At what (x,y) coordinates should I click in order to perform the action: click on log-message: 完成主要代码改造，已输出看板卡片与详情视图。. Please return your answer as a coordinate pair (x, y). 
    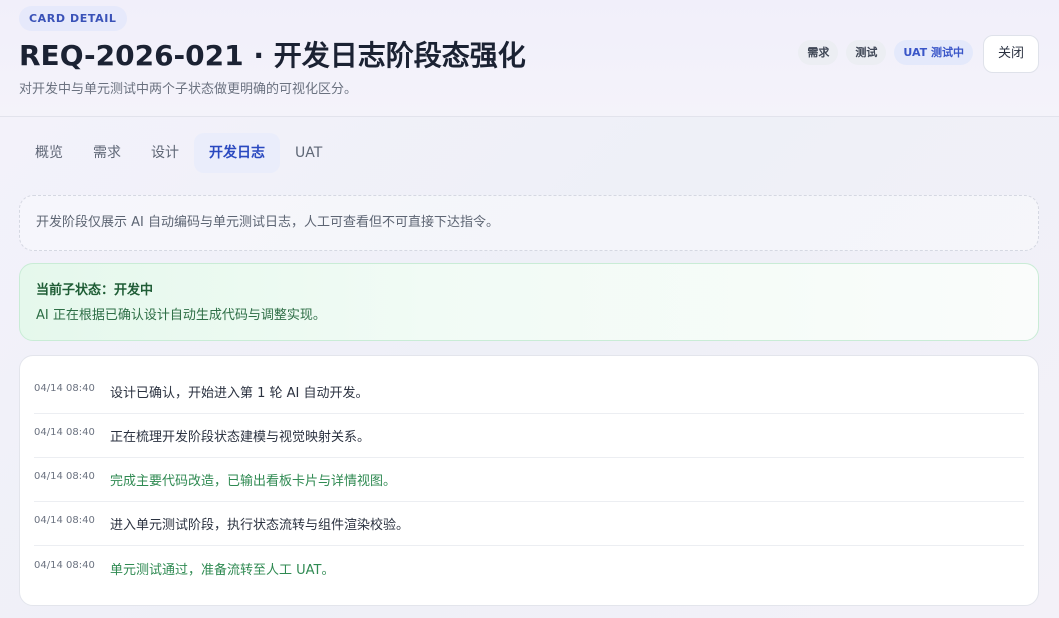
    Looking at the image, I should click on (253, 481).